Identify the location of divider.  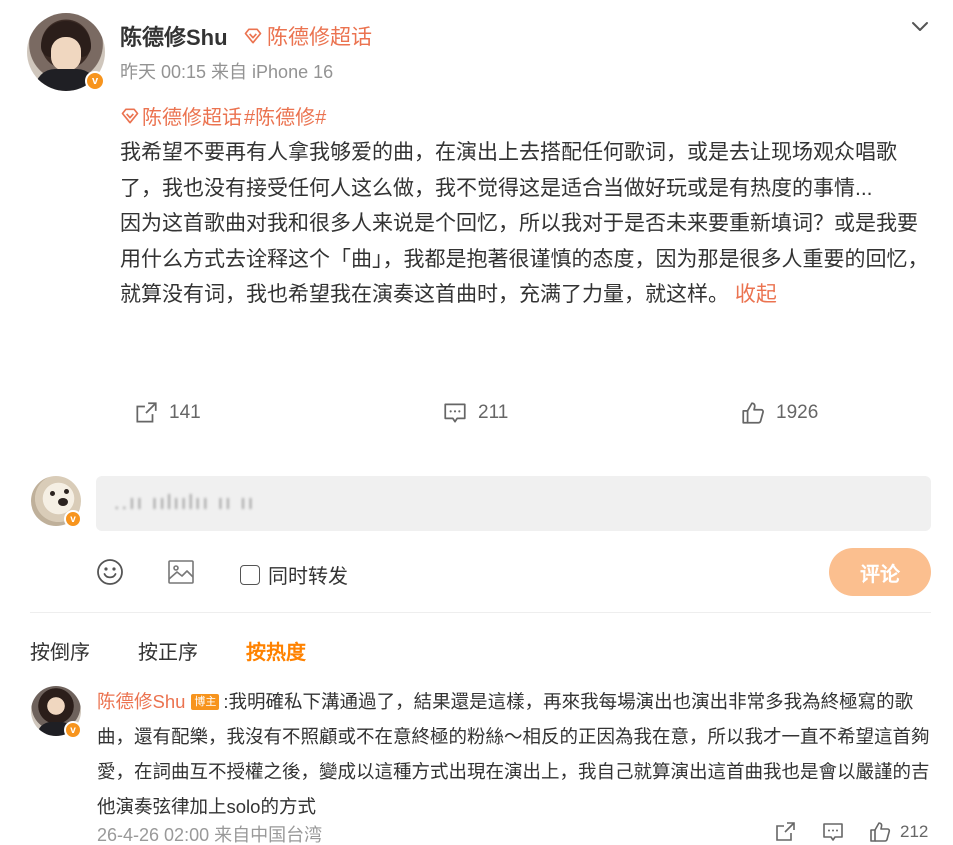
(480, 612).